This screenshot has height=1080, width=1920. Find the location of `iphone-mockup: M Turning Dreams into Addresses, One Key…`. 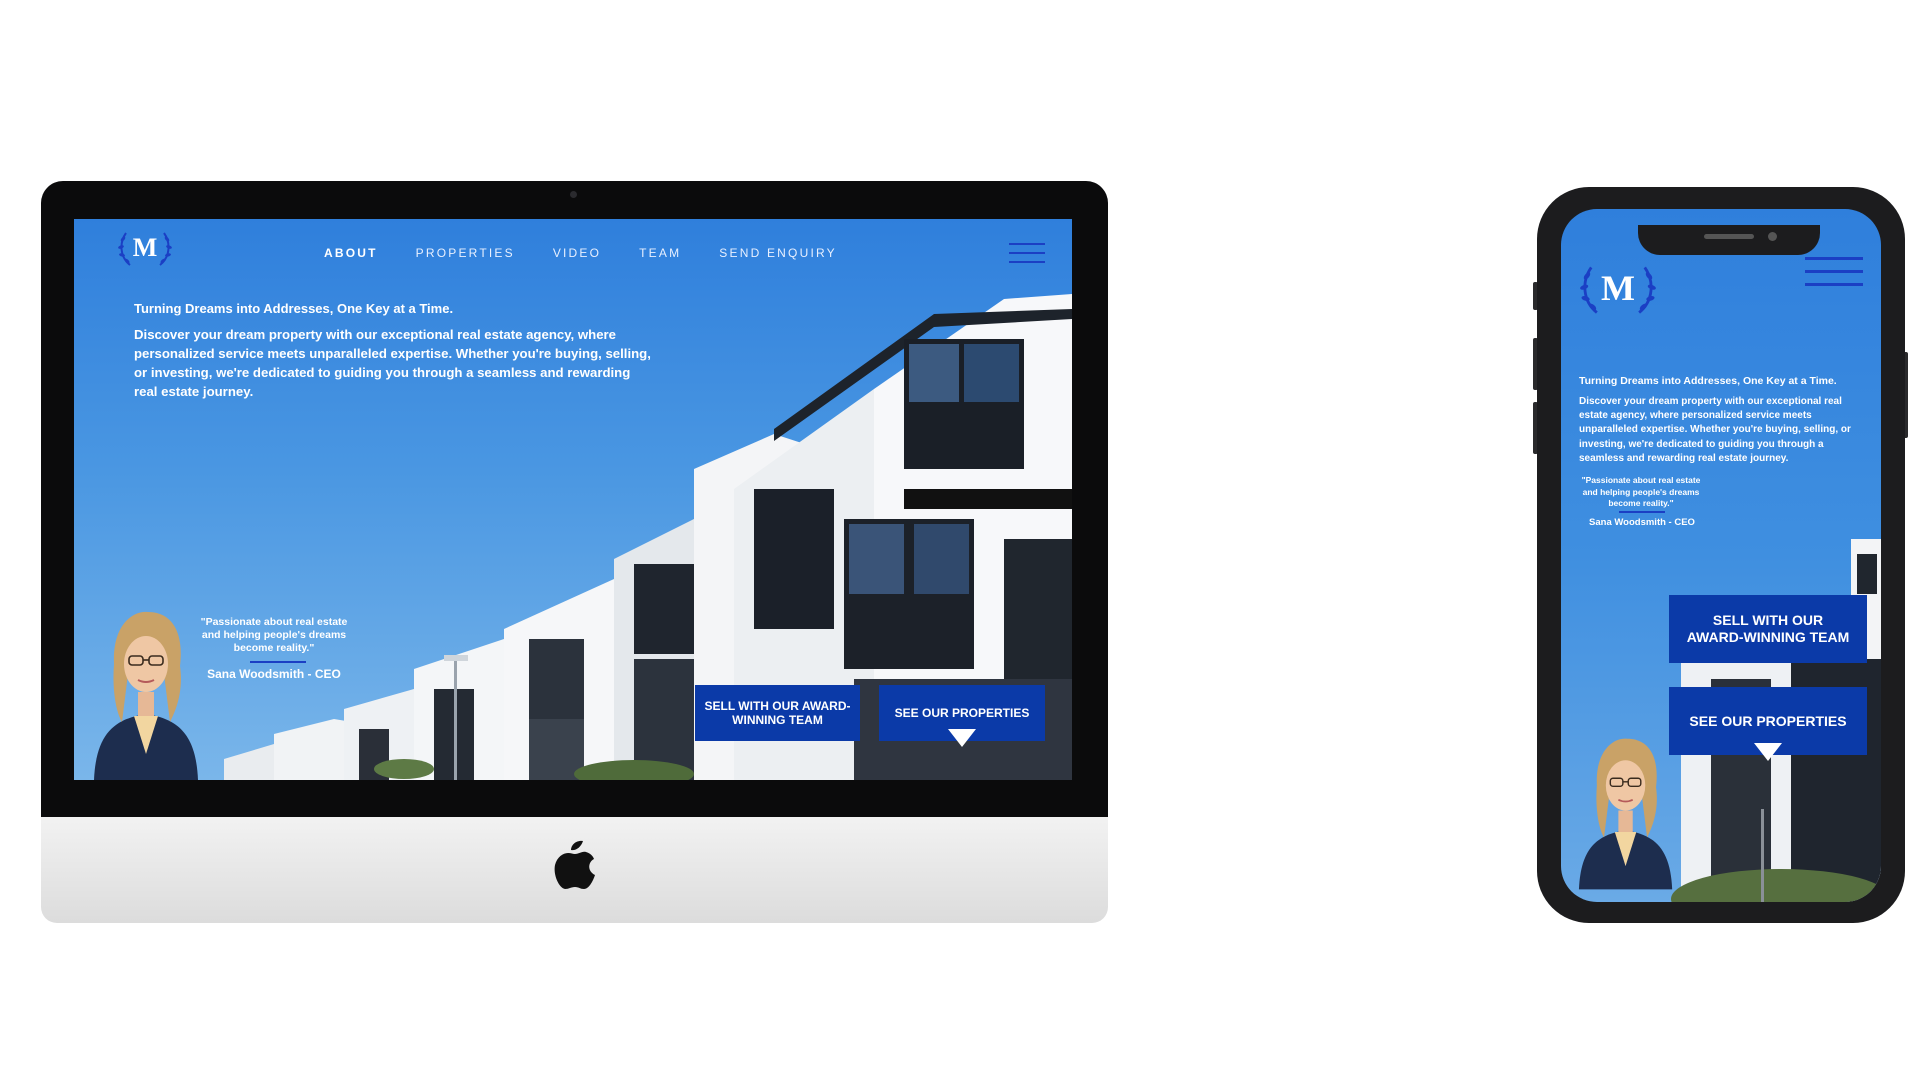

iphone-mockup: M Turning Dreams into Addresses, One Key… is located at coordinates (1721, 555).